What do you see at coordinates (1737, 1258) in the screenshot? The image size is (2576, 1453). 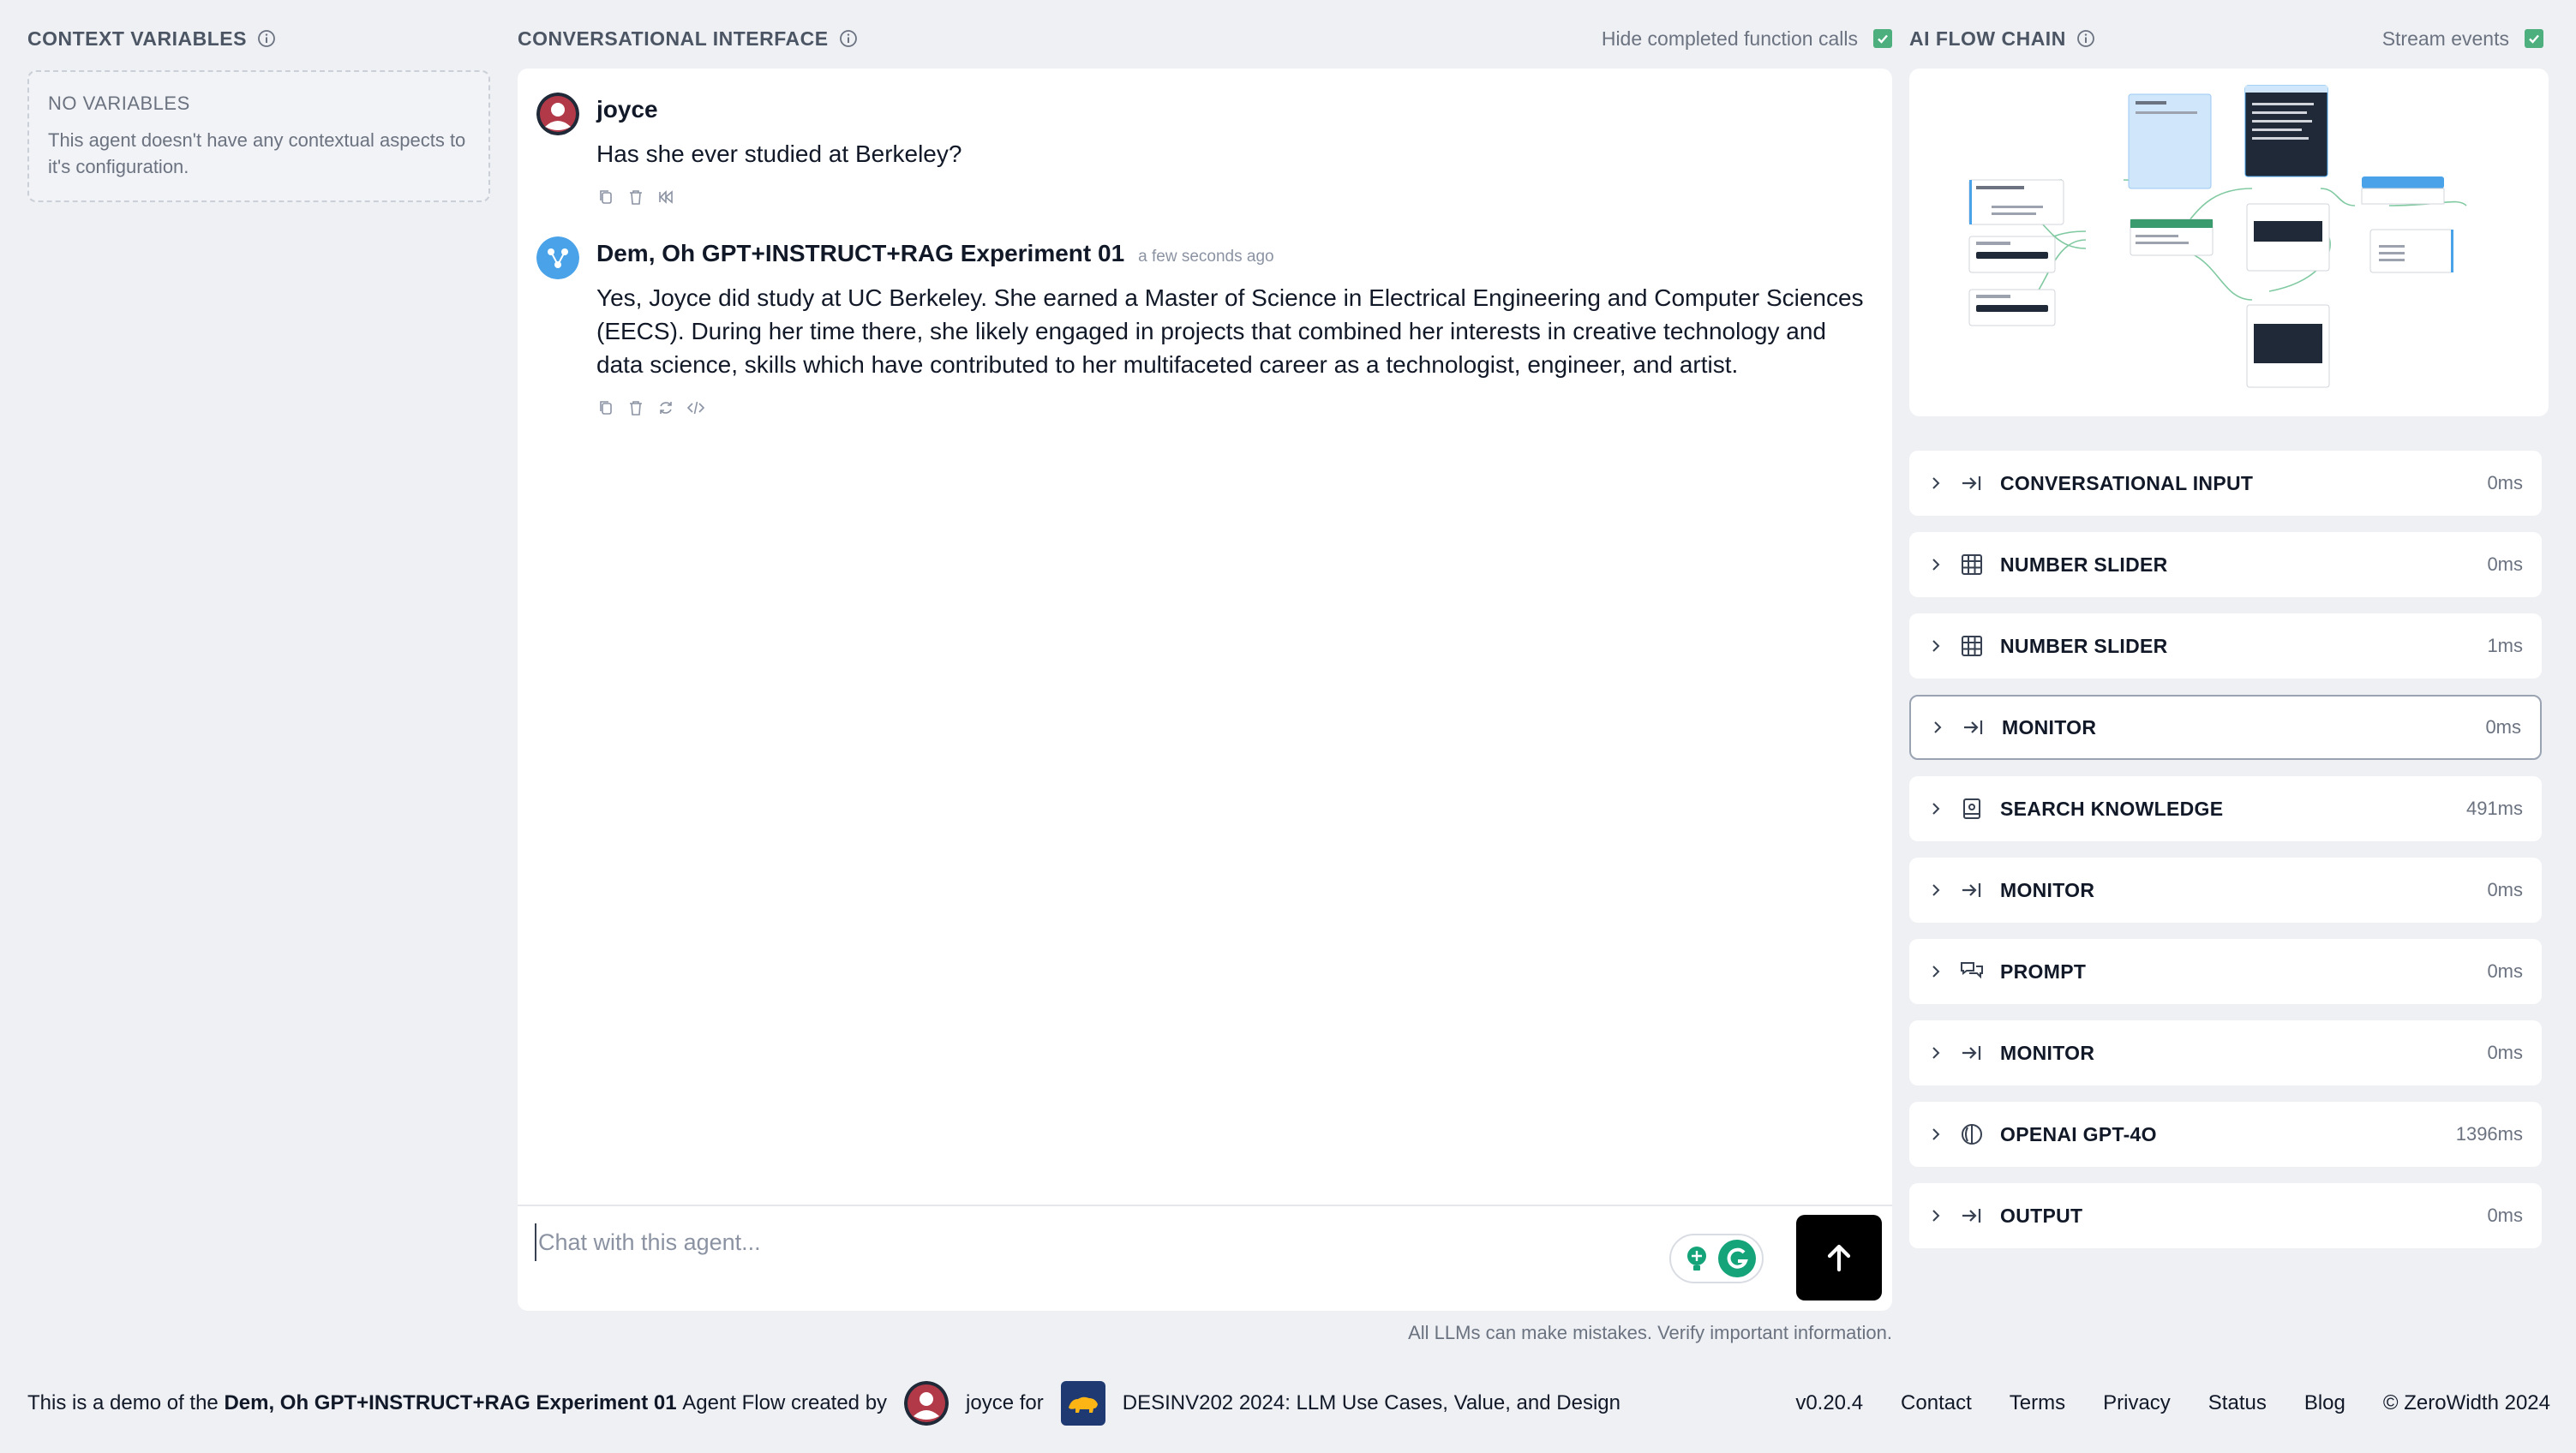 I see `grammarly-icon` at bounding box center [1737, 1258].